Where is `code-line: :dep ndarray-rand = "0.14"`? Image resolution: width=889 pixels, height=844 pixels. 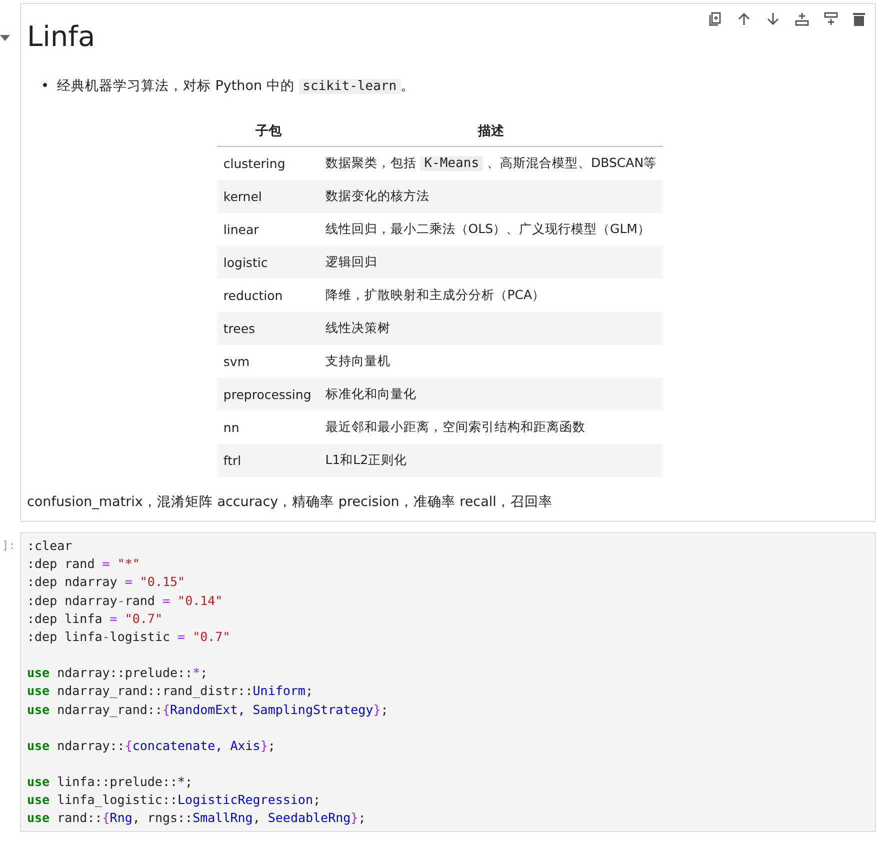
code-line: :dep ndarray-rand = "0.14" is located at coordinates (125, 601).